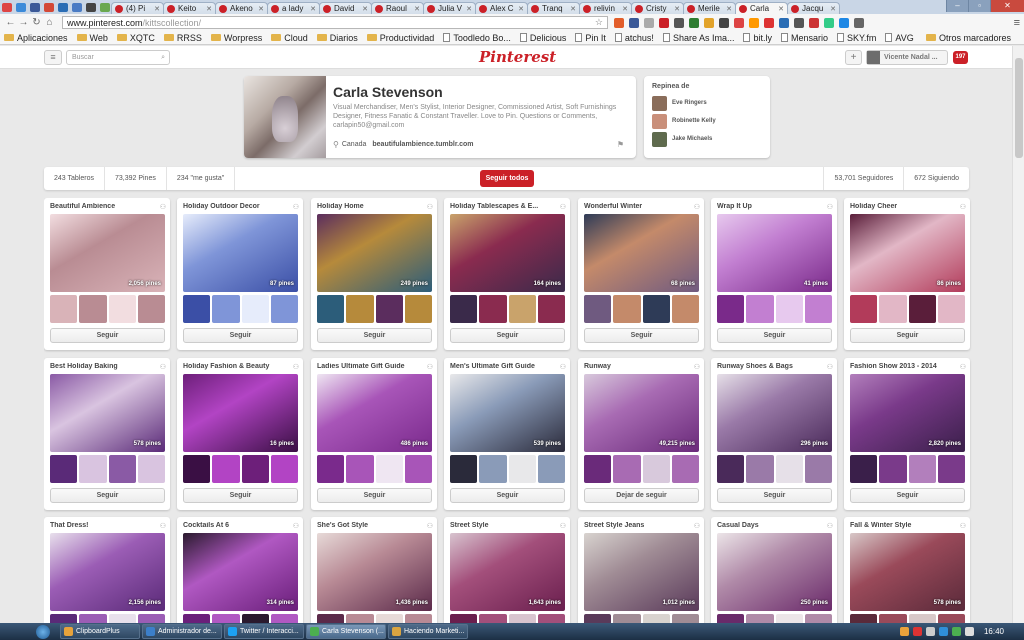  I want to click on board-title: Best Holiday Baking, so click(102, 366).